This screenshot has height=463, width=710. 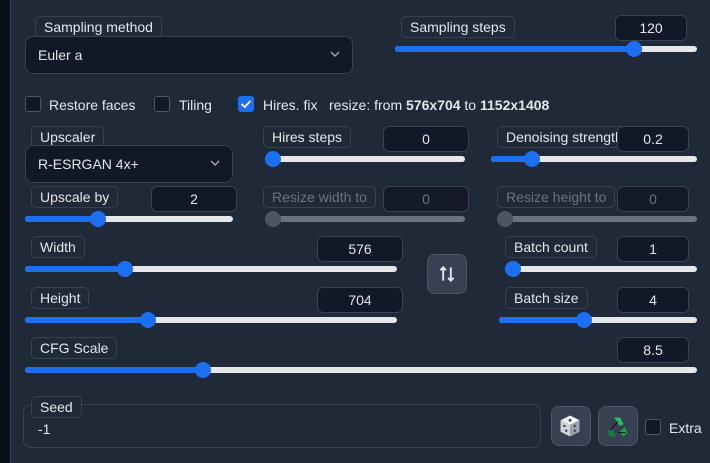 I want to click on resize-info-text: resize: from 576x704 to 1152x1408, so click(x=439, y=105).